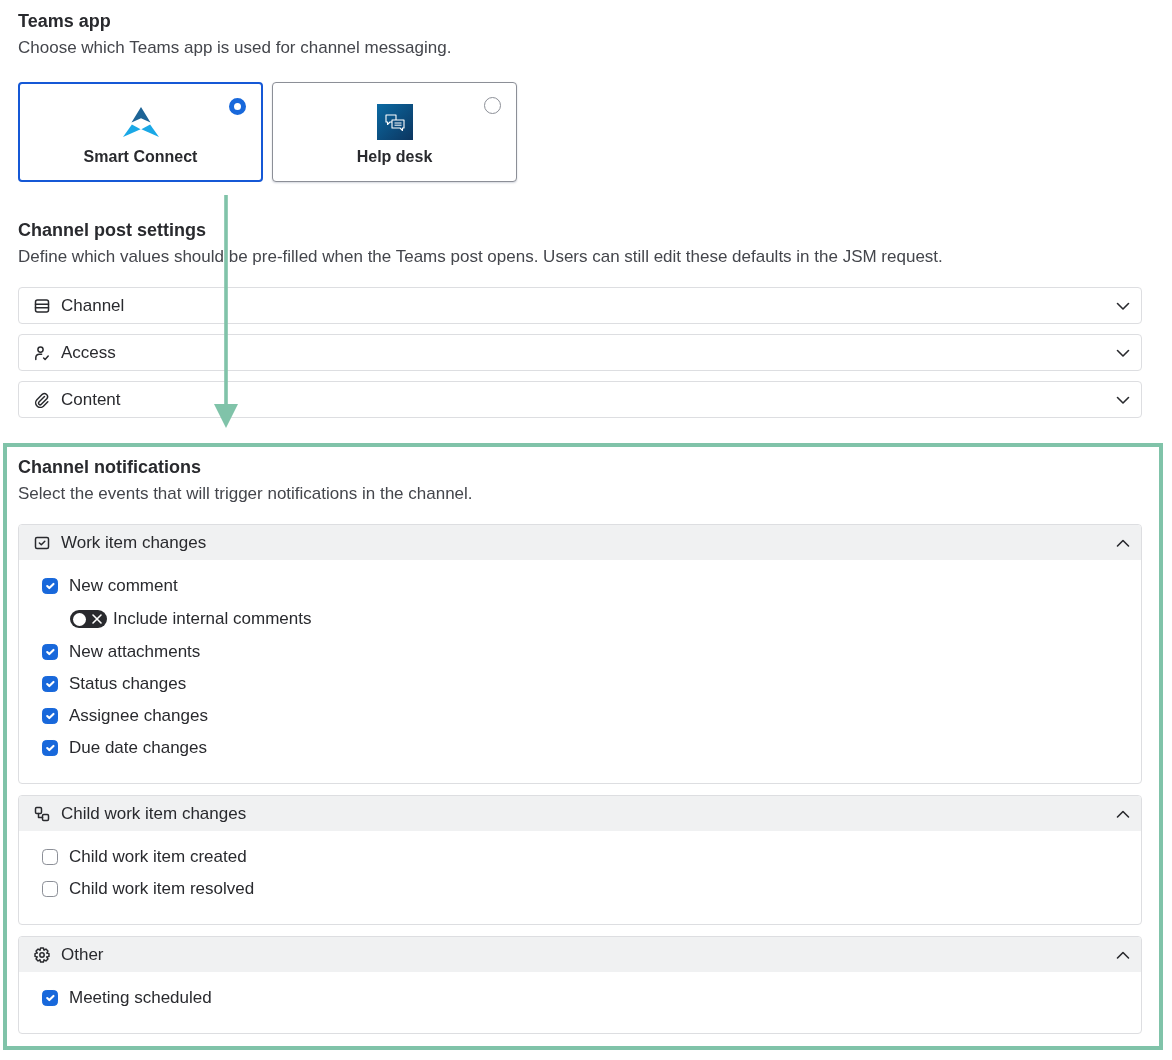  Describe the element at coordinates (42, 399) in the screenshot. I see `paperclip-icon` at that location.